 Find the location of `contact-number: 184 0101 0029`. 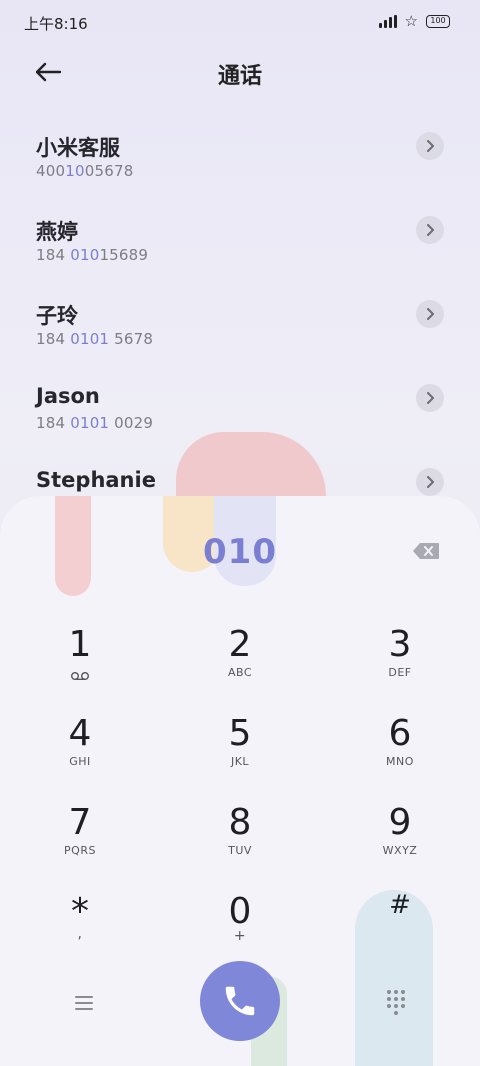

contact-number: 184 0101 0029 is located at coordinates (94, 423).